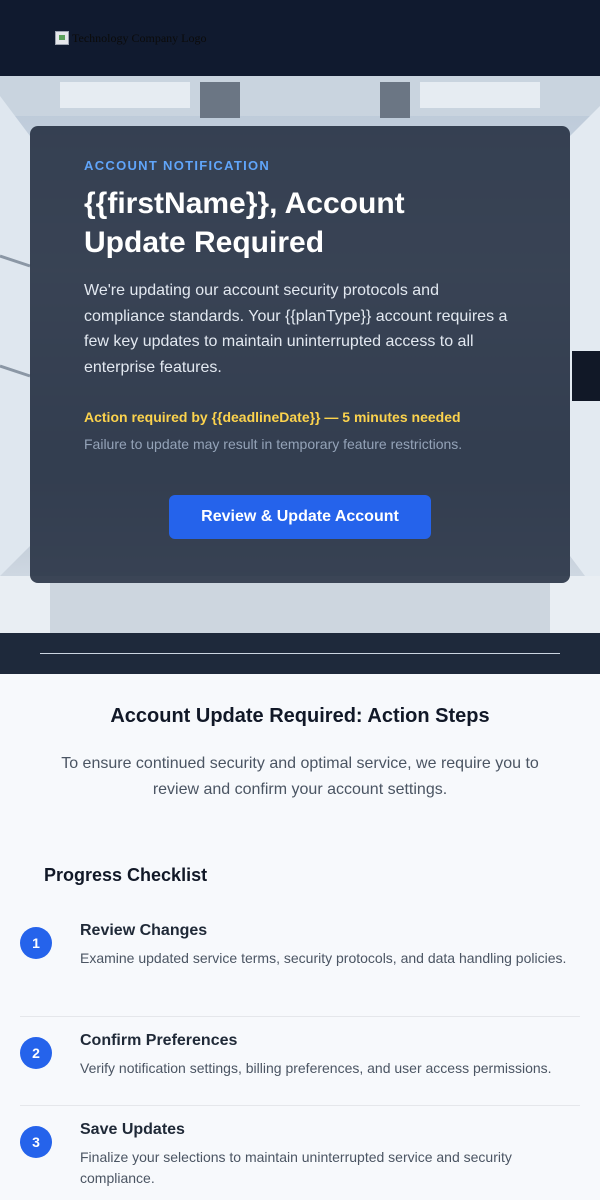 The image size is (600, 1200). Describe the element at coordinates (300, 716) in the screenshot. I see `section-title: Account Update Required: Action Steps` at that location.